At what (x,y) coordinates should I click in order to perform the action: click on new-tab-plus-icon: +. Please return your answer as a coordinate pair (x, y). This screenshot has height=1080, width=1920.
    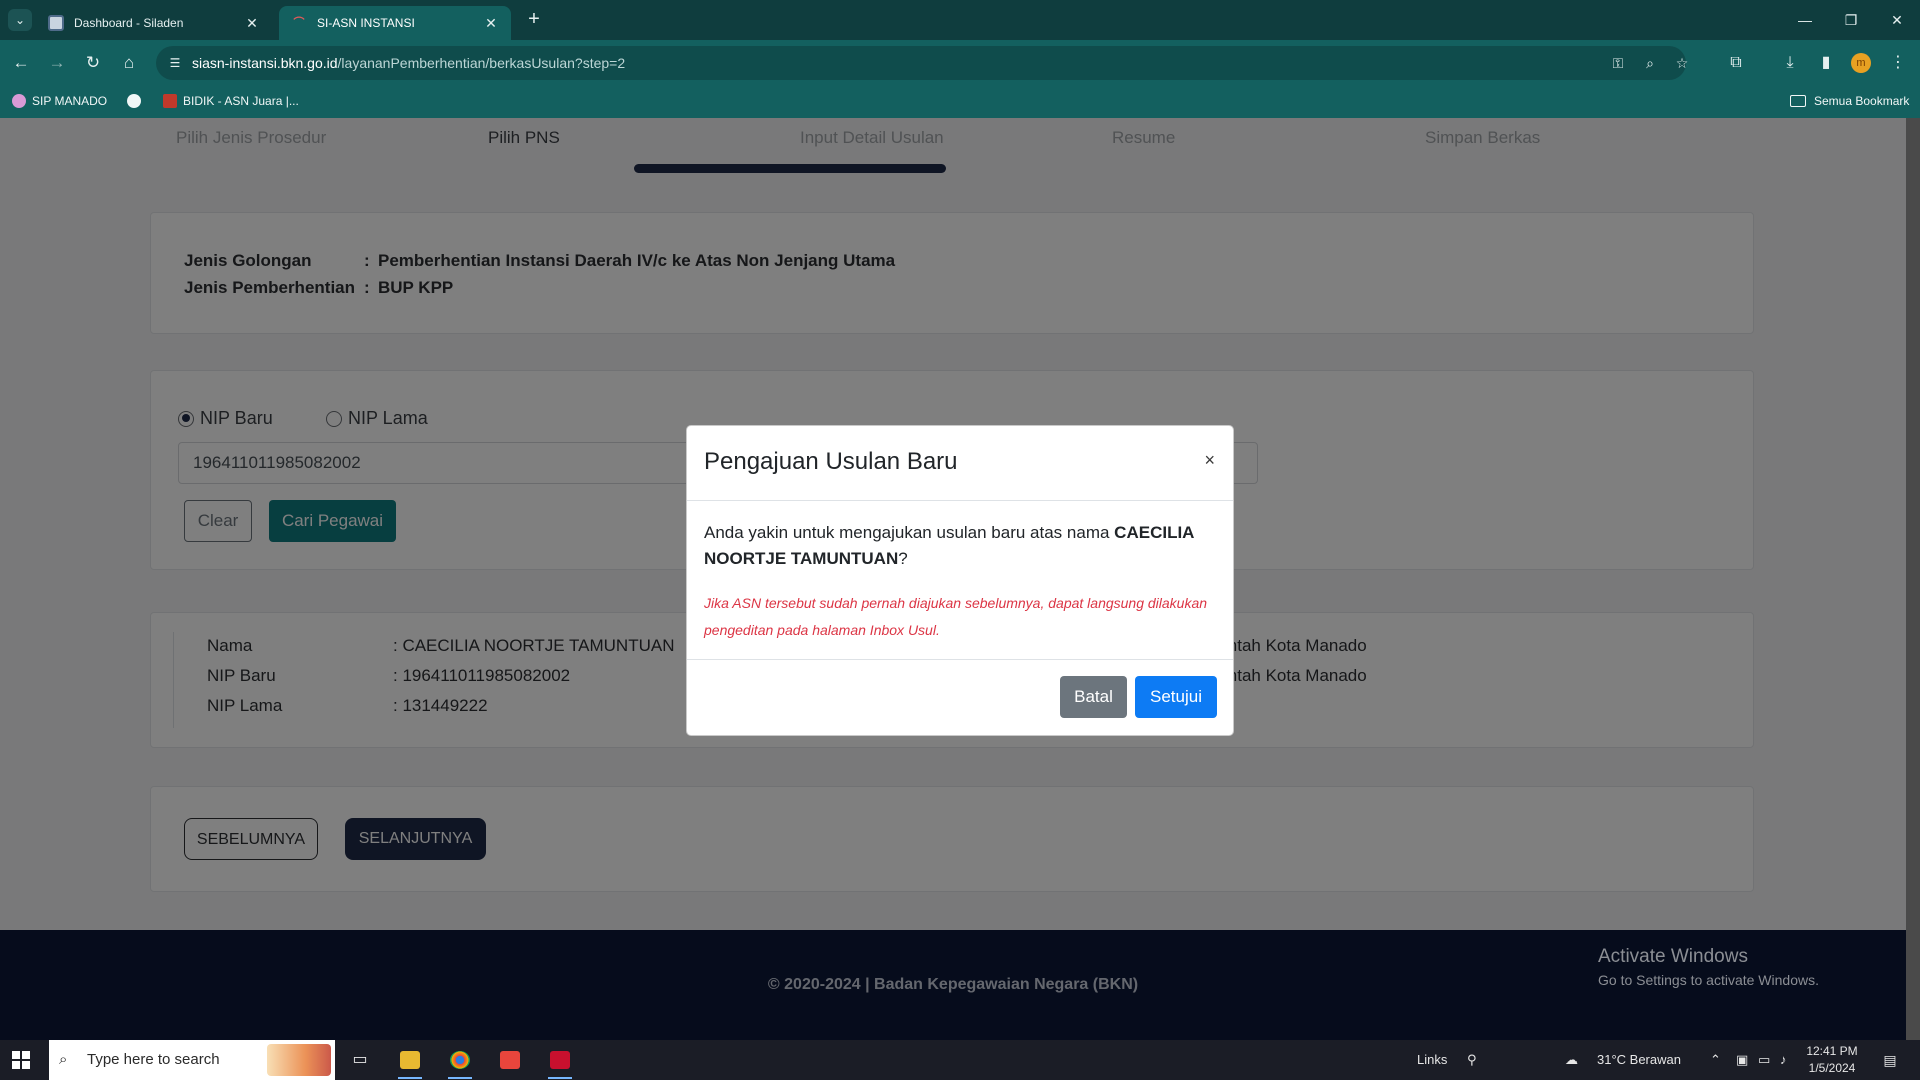
    Looking at the image, I should click on (534, 20).